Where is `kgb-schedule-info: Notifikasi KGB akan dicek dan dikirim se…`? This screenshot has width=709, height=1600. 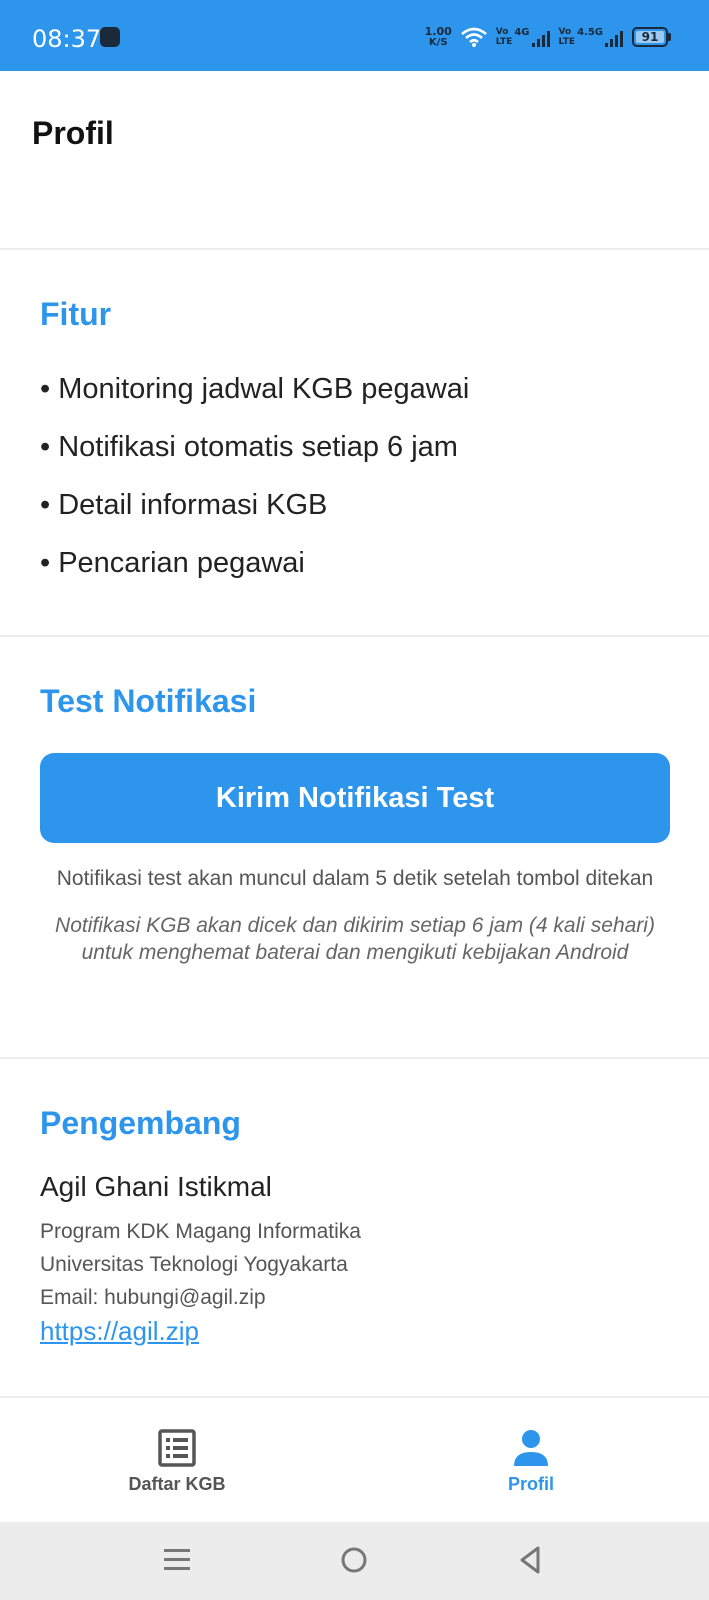
kgb-schedule-info: Notifikasi KGB akan dicek dan dikirim se… is located at coordinates (355, 939).